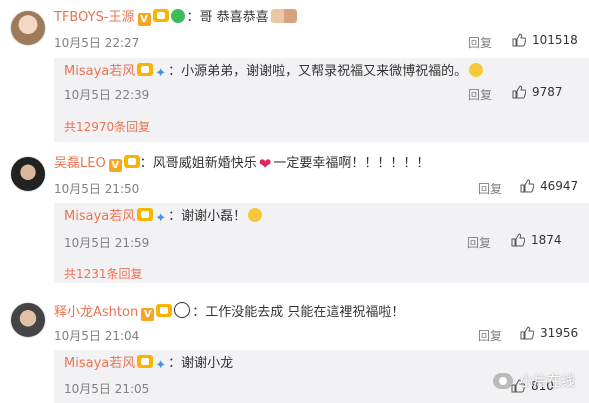  I want to click on like-count: 101518, so click(555, 40).